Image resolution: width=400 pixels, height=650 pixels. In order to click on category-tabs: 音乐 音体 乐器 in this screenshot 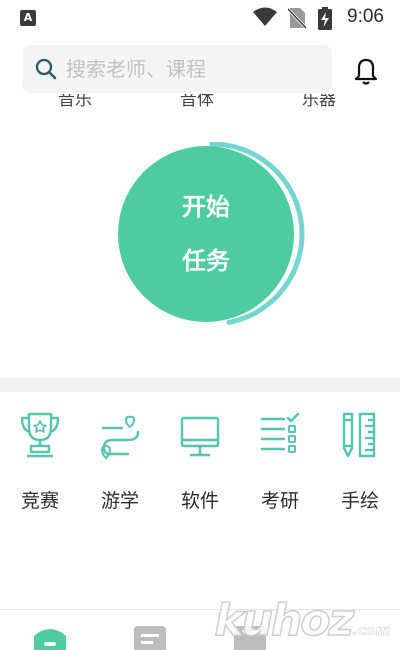, I will do `click(200, 102)`.